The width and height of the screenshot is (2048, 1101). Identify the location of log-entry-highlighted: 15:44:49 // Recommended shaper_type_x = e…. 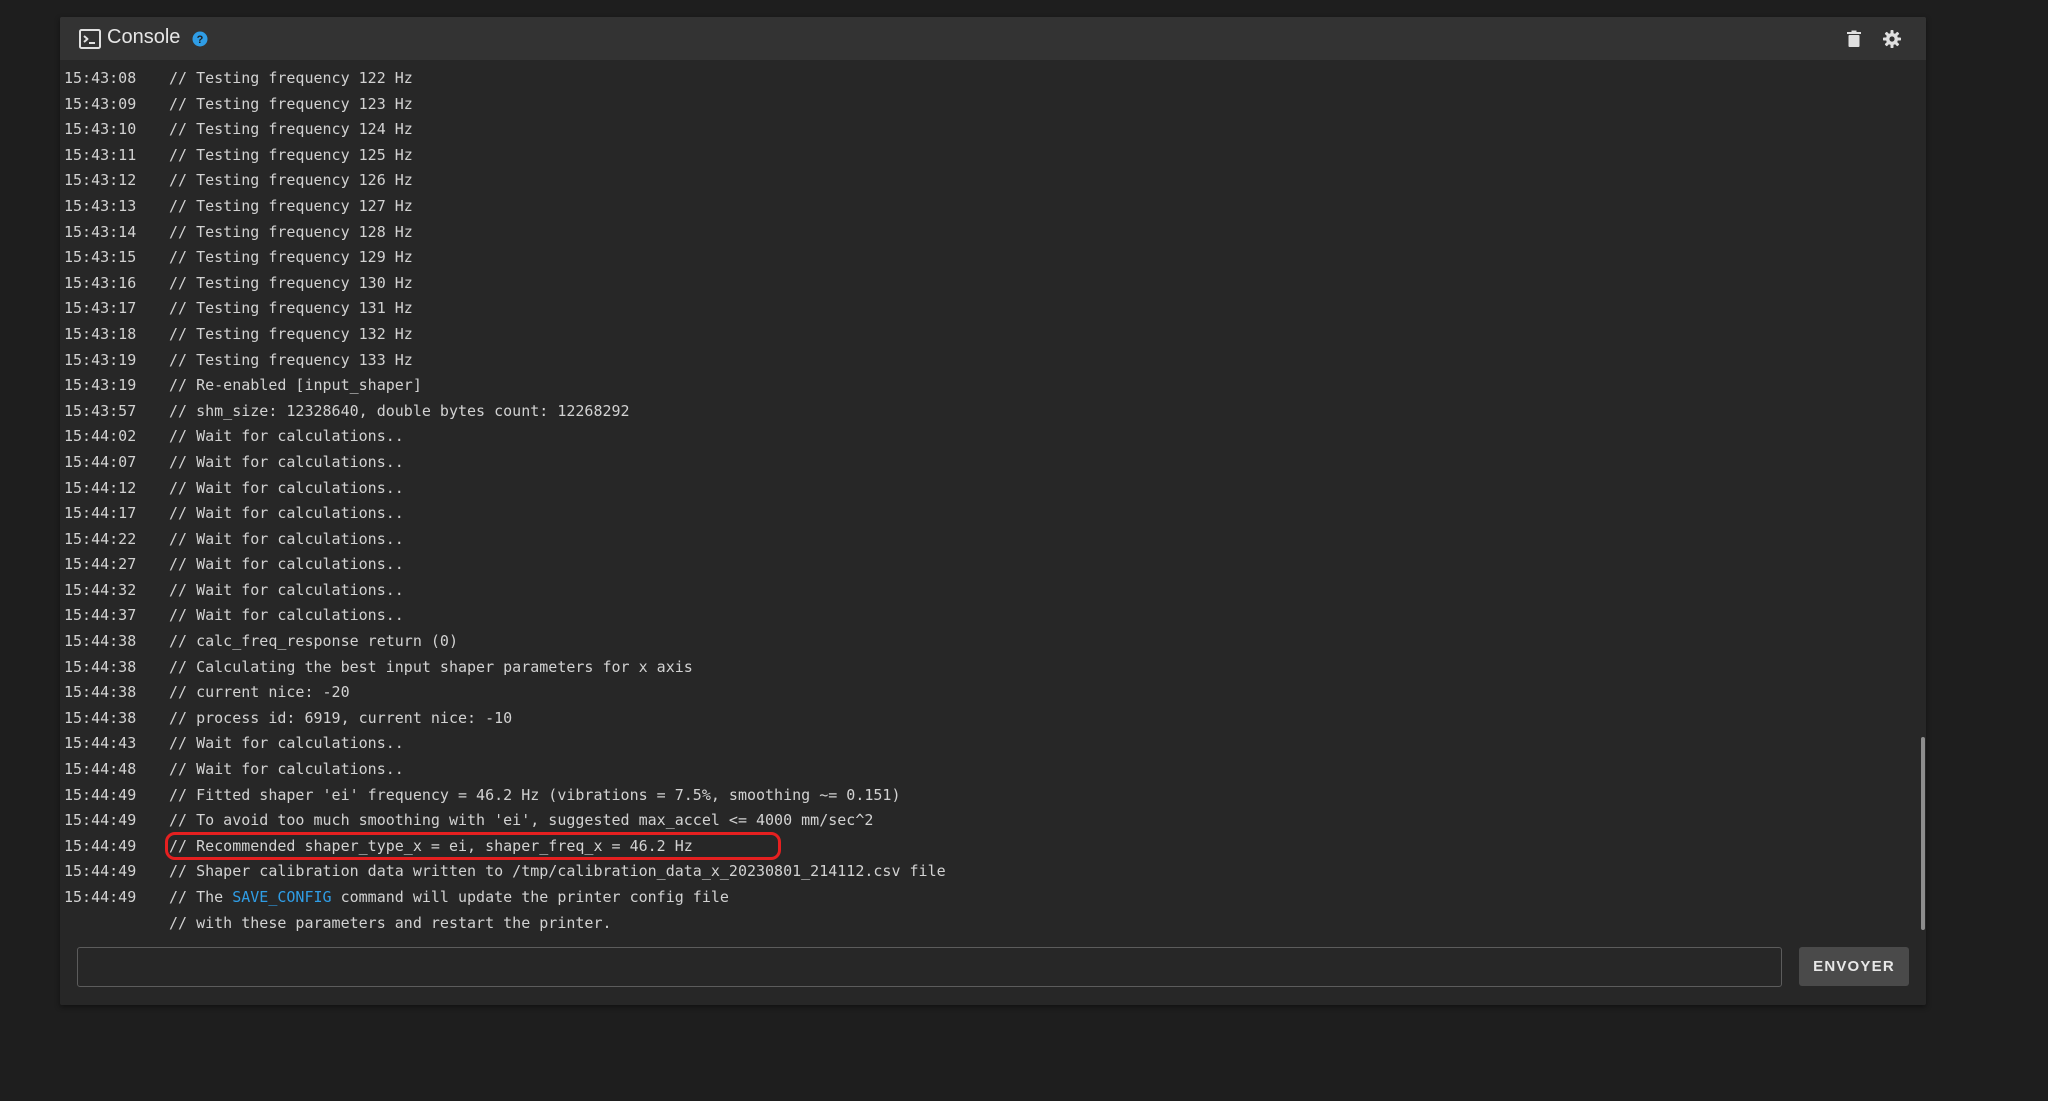
(505, 845).